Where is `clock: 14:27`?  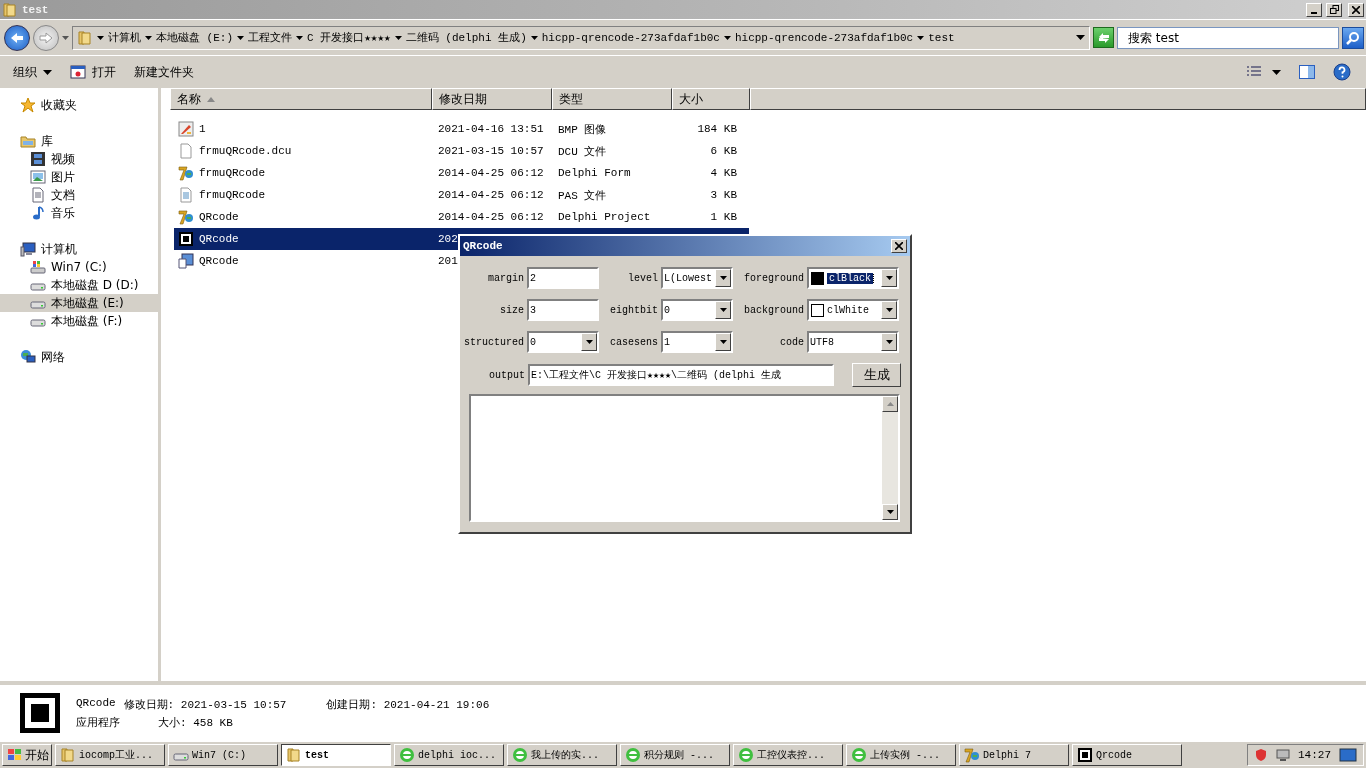 clock: 14:27 is located at coordinates (1314, 755).